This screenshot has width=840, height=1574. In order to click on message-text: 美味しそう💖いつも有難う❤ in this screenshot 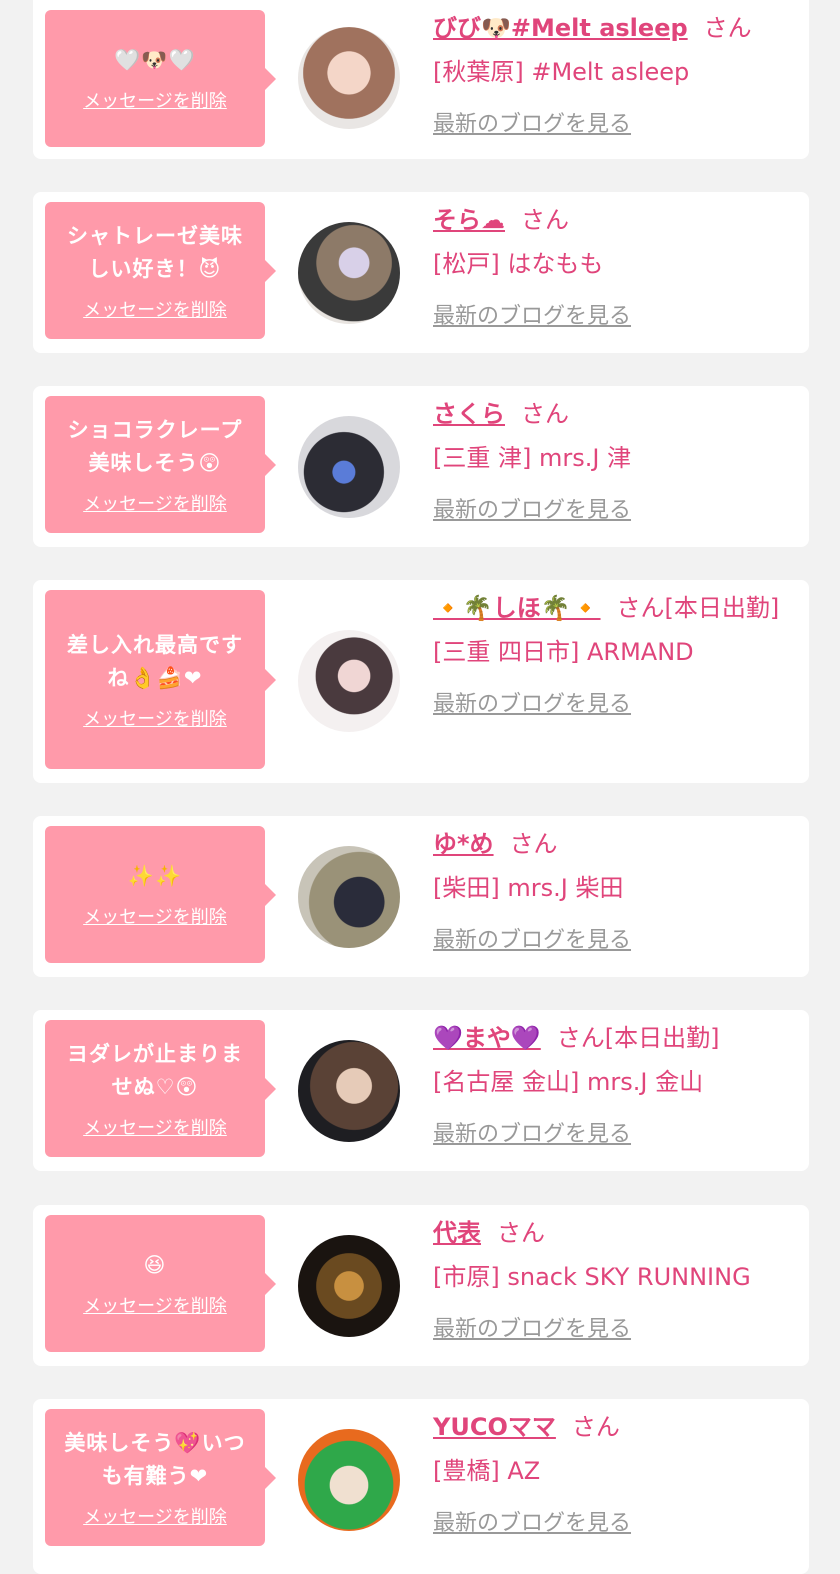, I will do `click(155, 1459)`.